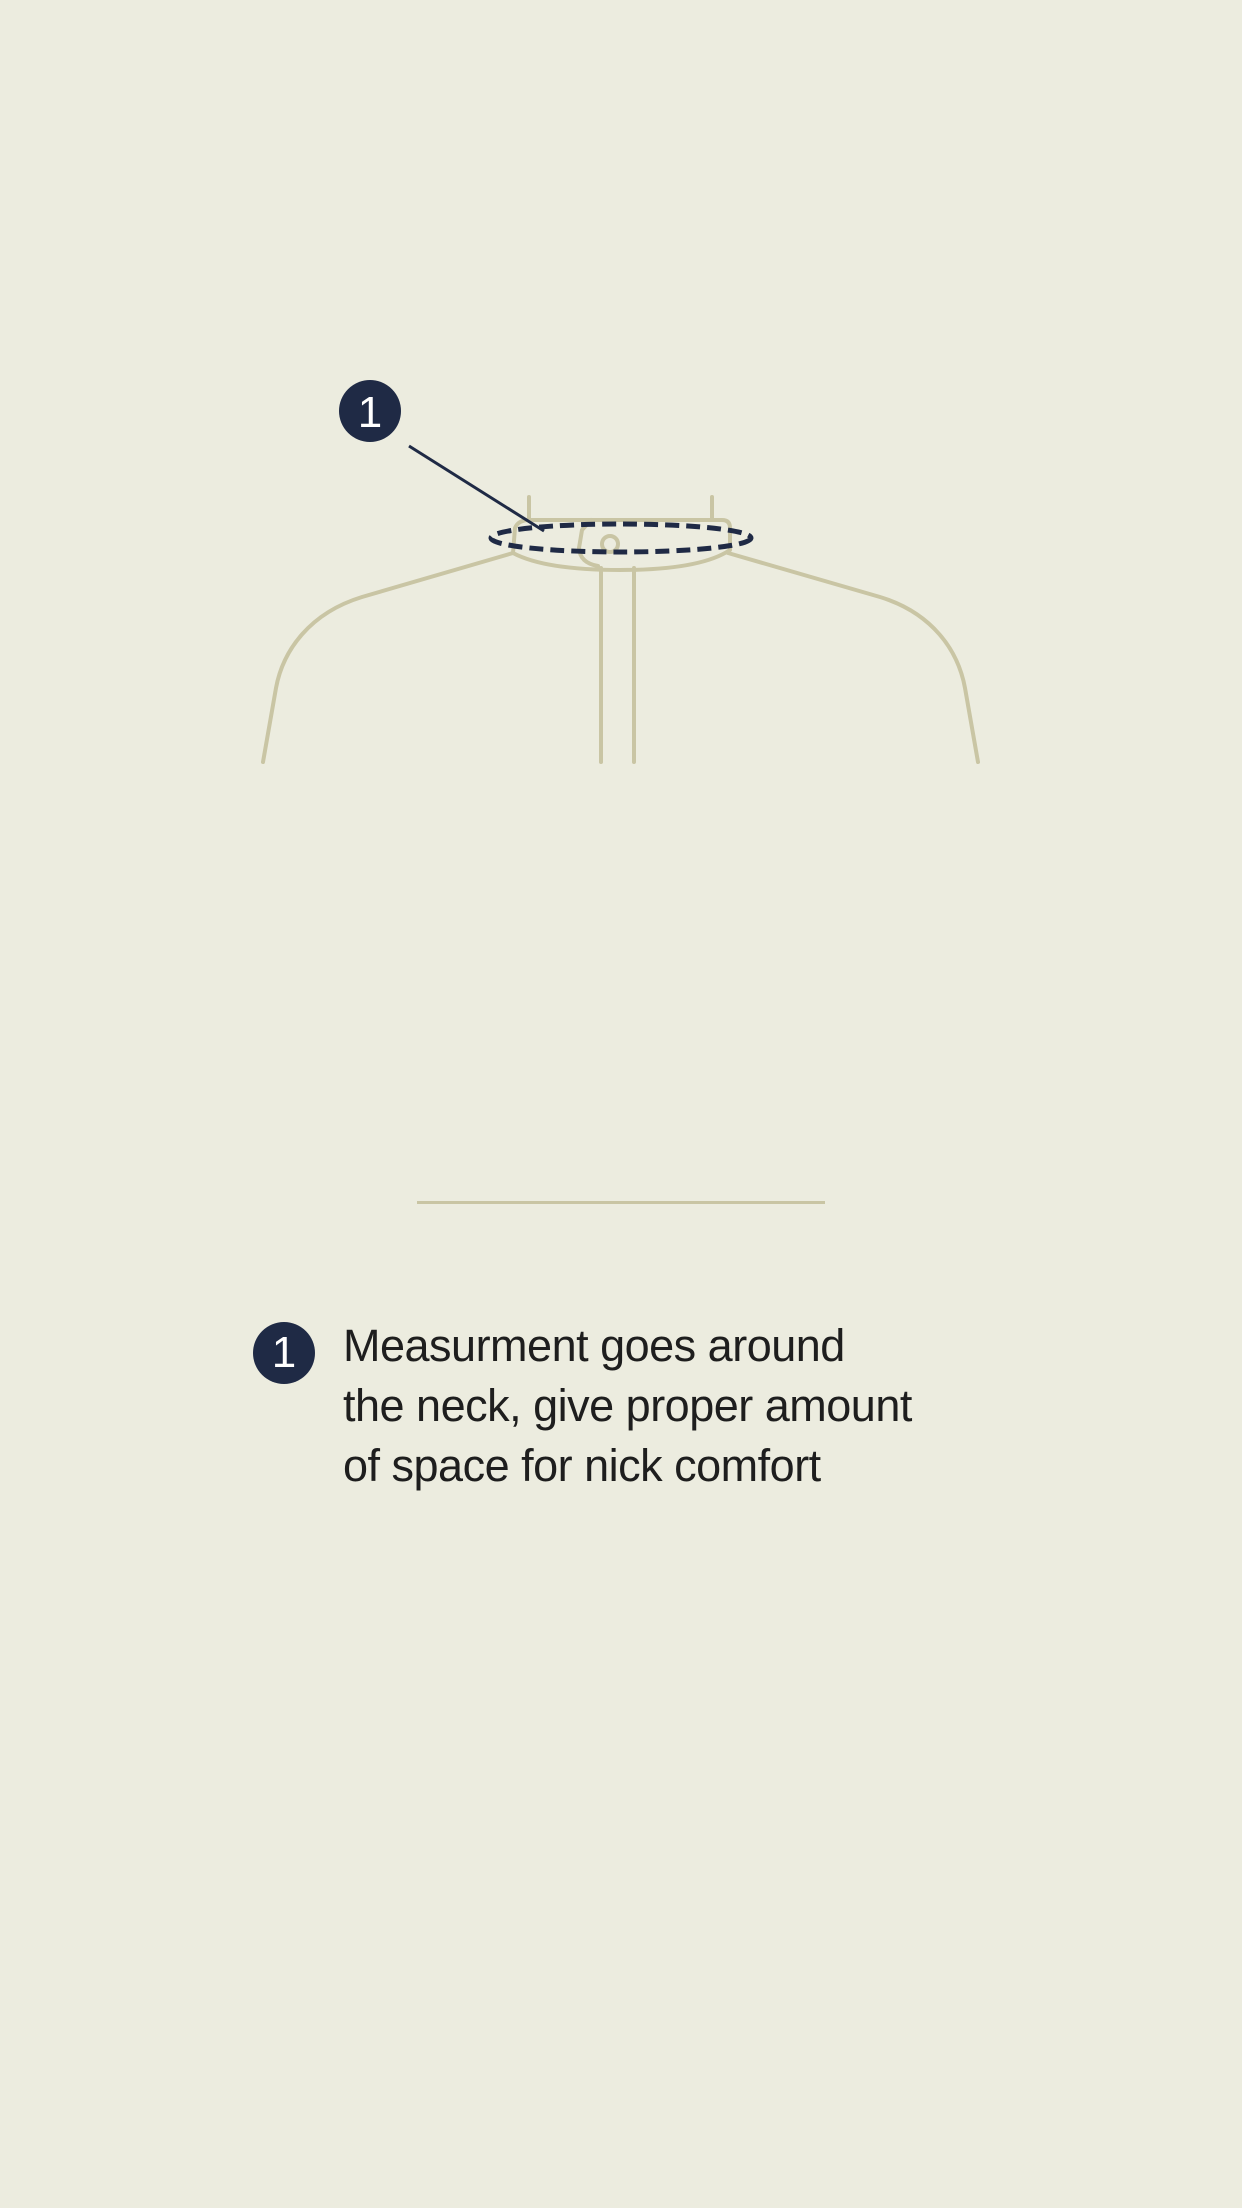 The image size is (1242, 2208). I want to click on callout-badge-number: 1, so click(370, 412).